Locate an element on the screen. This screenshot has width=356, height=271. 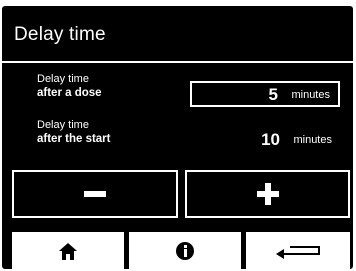
decrement-button is located at coordinates (95, 194).